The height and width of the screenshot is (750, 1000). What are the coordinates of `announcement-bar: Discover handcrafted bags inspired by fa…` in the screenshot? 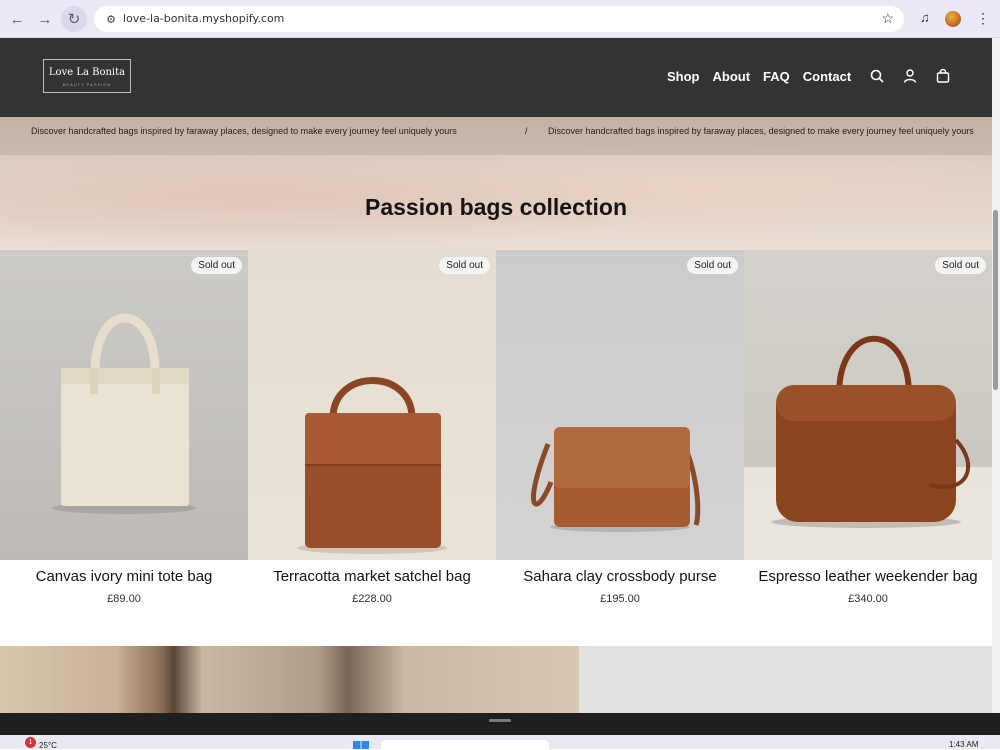 It's located at (496, 136).